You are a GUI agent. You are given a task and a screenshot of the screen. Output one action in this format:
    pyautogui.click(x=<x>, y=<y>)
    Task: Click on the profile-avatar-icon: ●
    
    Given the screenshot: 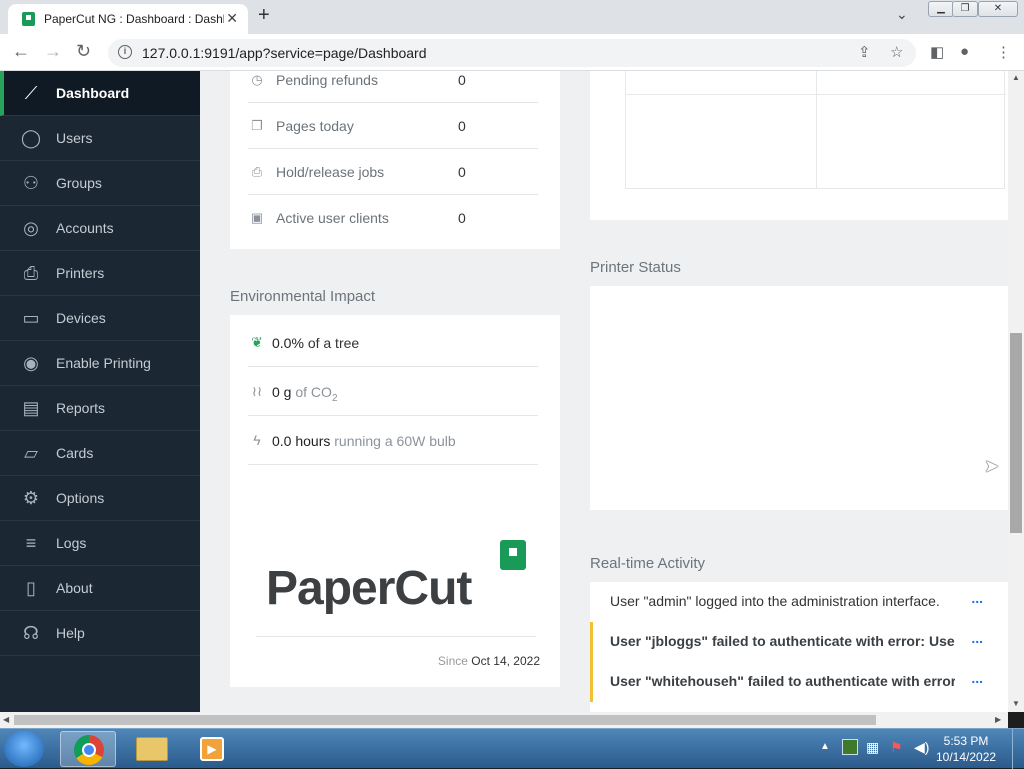 What is the action you would take?
    pyautogui.click(x=964, y=51)
    